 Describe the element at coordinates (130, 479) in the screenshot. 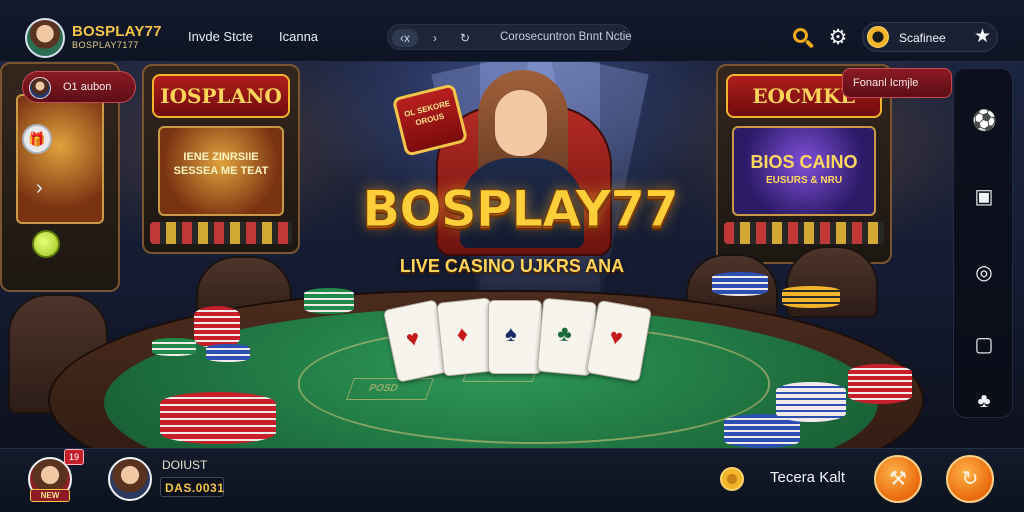

I see `profile-avatar` at that location.